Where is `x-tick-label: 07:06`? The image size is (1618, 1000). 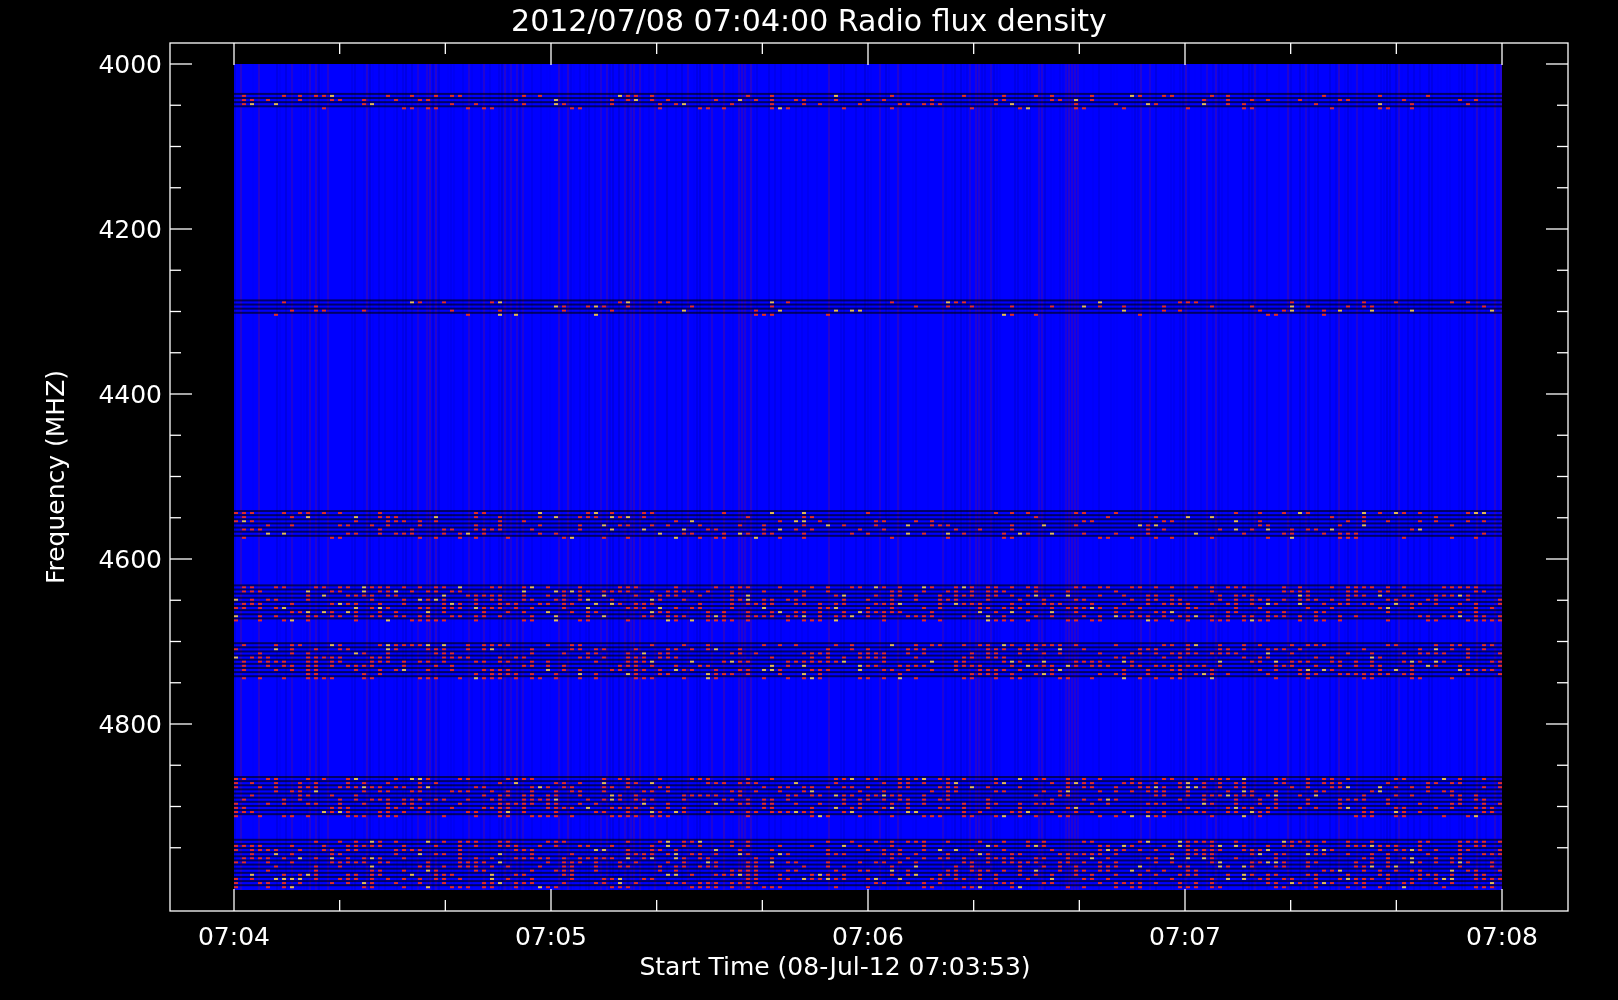 x-tick-label: 07:06 is located at coordinates (868, 936).